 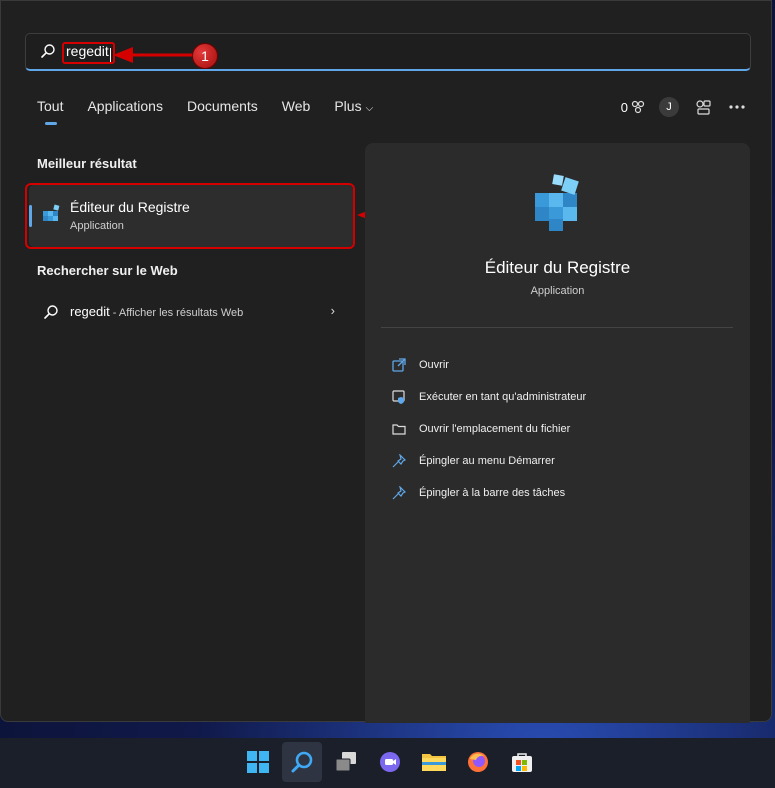 What do you see at coordinates (638, 107) in the screenshot?
I see `trophy-icon` at bounding box center [638, 107].